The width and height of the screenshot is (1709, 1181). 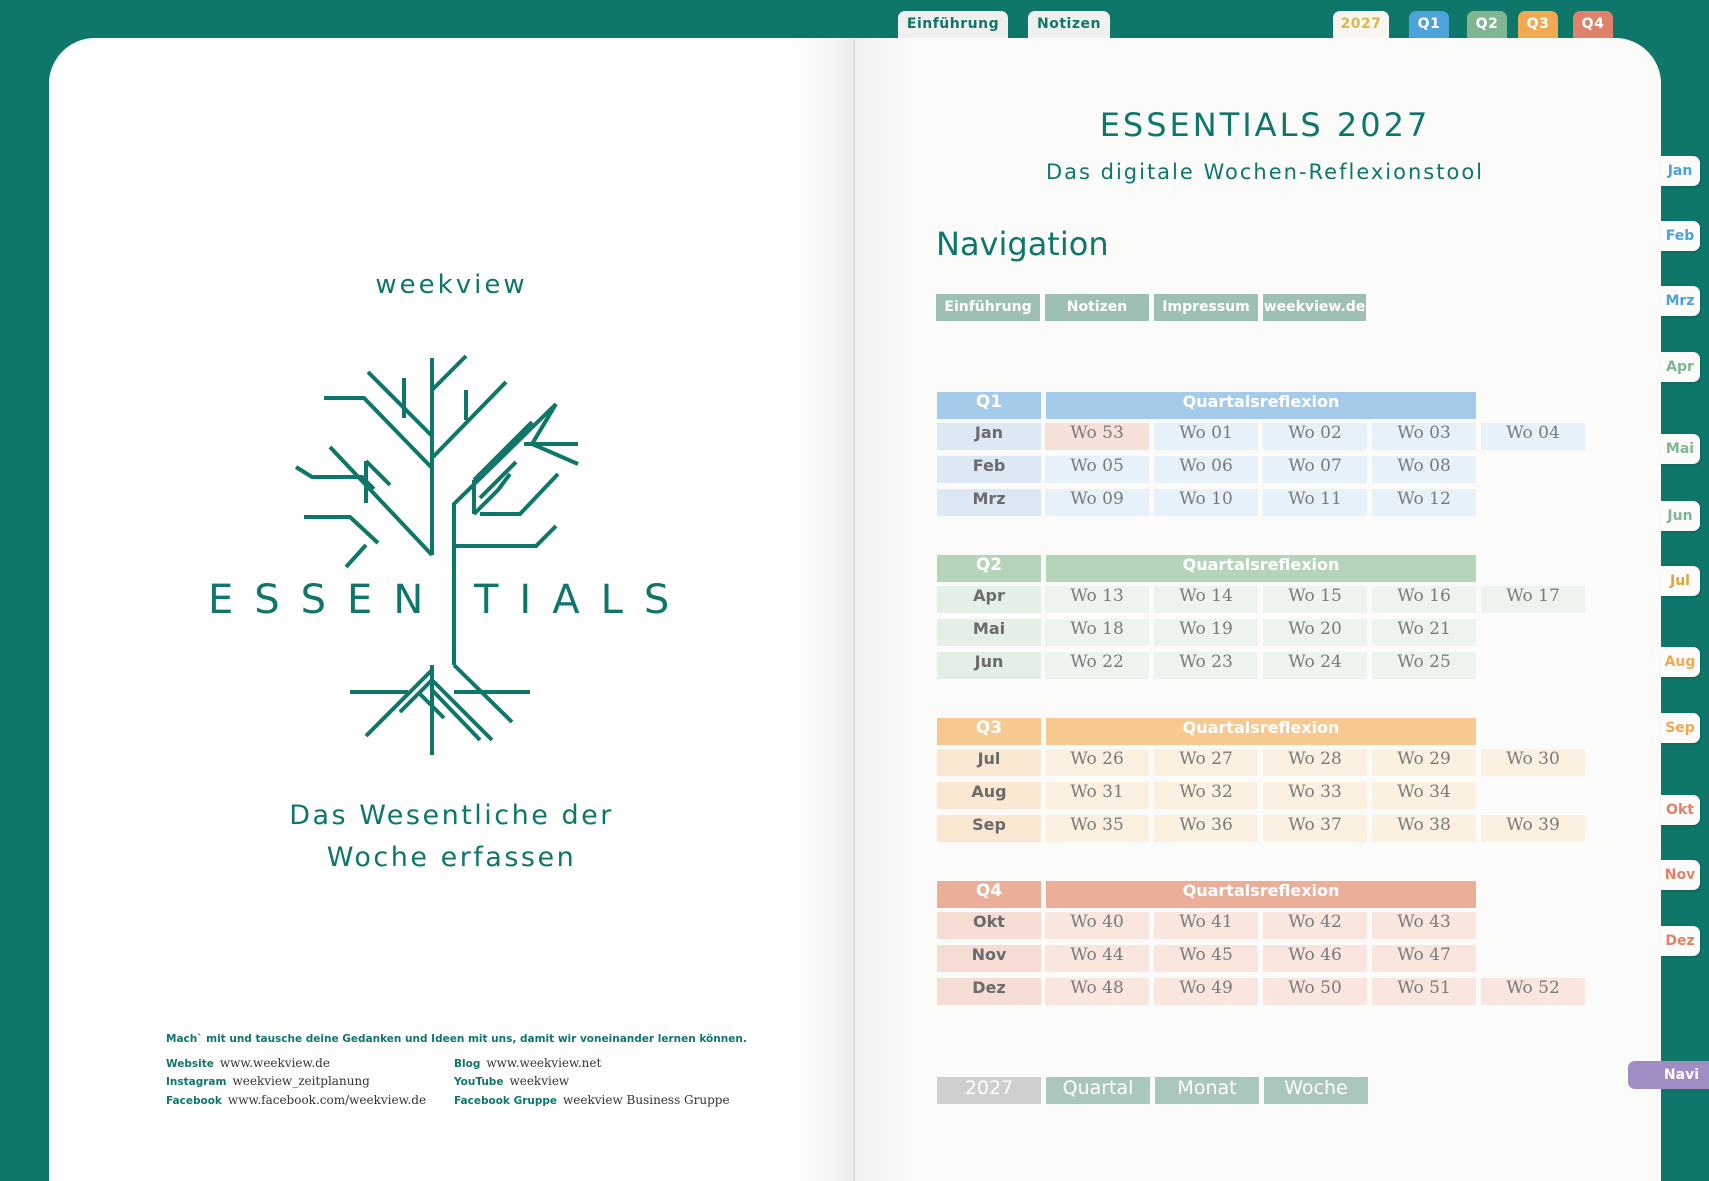 What do you see at coordinates (989, 762) in the screenshot?
I see `month-cell-jul: Jul` at bounding box center [989, 762].